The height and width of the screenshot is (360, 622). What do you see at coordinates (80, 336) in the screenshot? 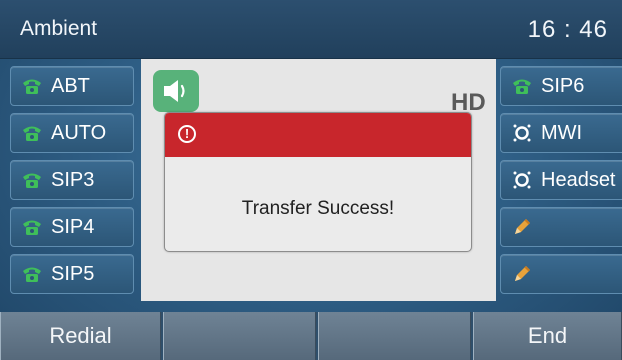
I see `redial-softkey: Redial` at bounding box center [80, 336].